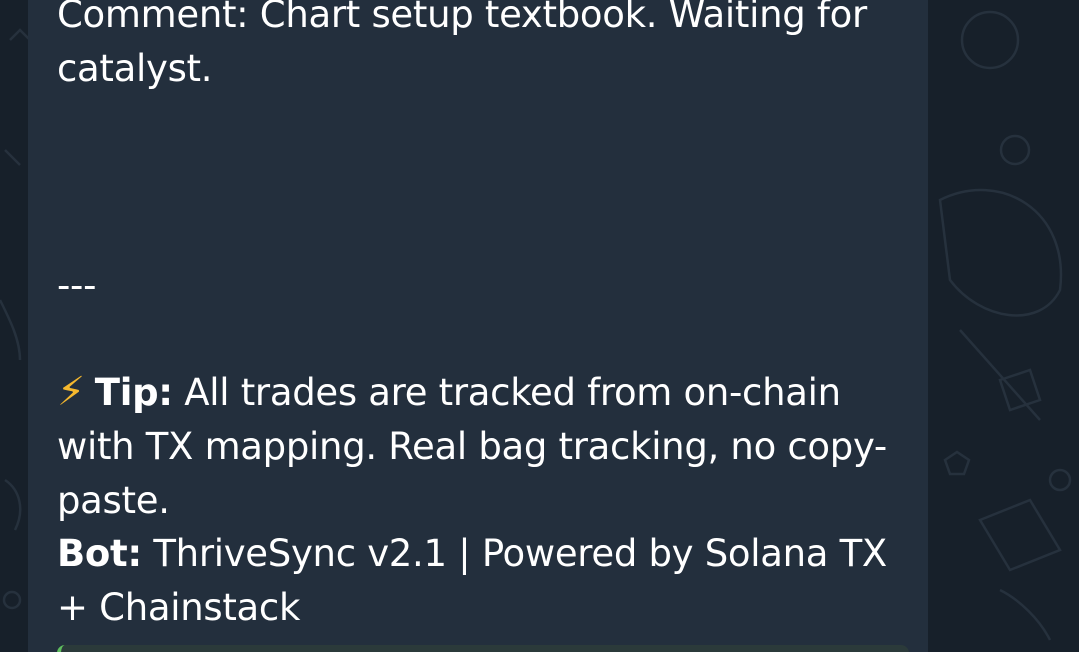 The width and height of the screenshot is (1079, 652). Describe the element at coordinates (71, 392) in the screenshot. I see `lightning-icon: ⚡` at that location.